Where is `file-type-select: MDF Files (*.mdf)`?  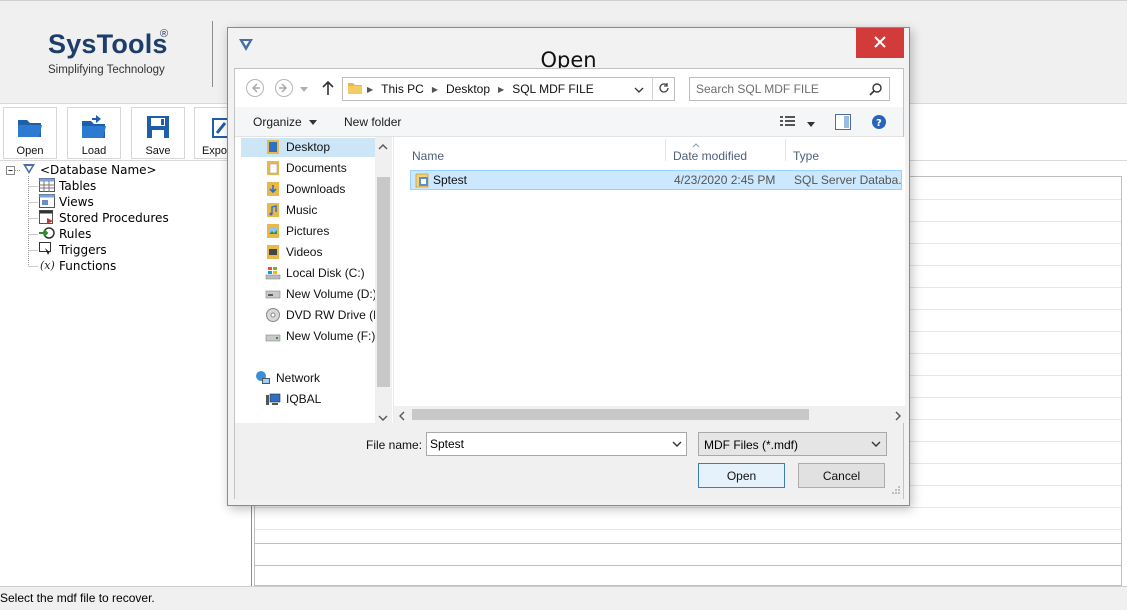
file-type-select: MDF Files (*.mdf) is located at coordinates (792, 444).